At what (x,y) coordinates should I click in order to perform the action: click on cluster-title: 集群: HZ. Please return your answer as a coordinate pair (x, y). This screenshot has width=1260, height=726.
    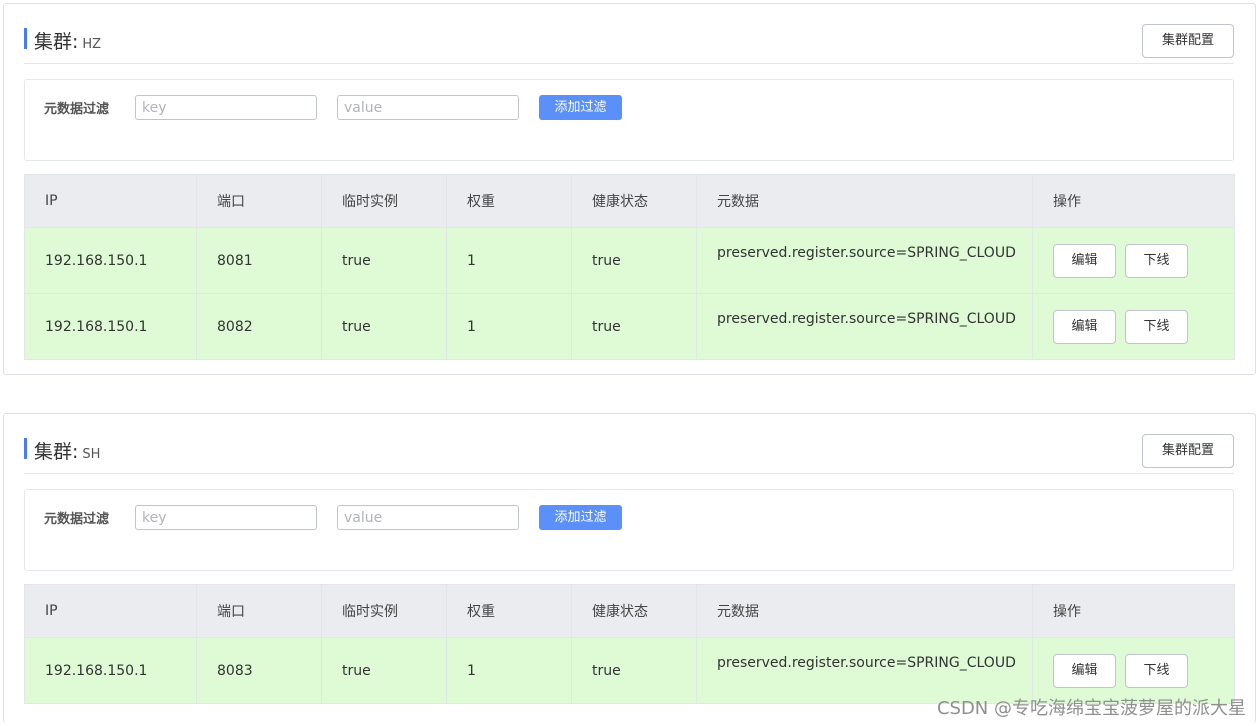
    Looking at the image, I should click on (67, 40).